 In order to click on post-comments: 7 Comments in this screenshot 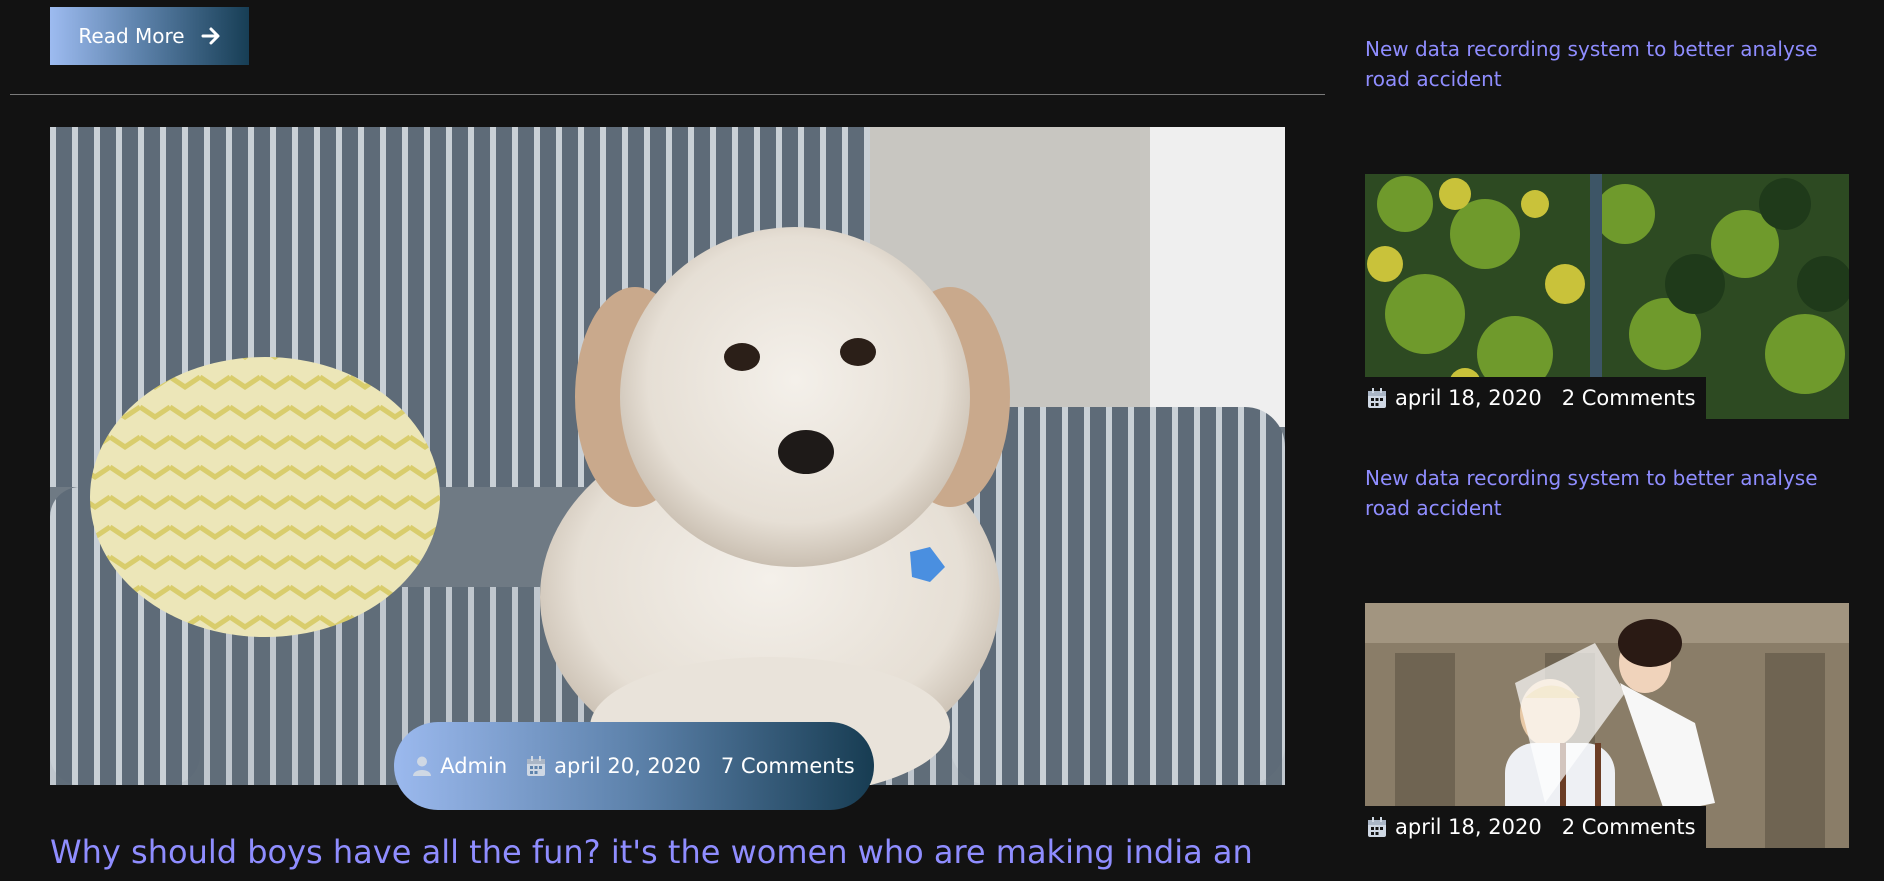, I will do `click(788, 766)`.